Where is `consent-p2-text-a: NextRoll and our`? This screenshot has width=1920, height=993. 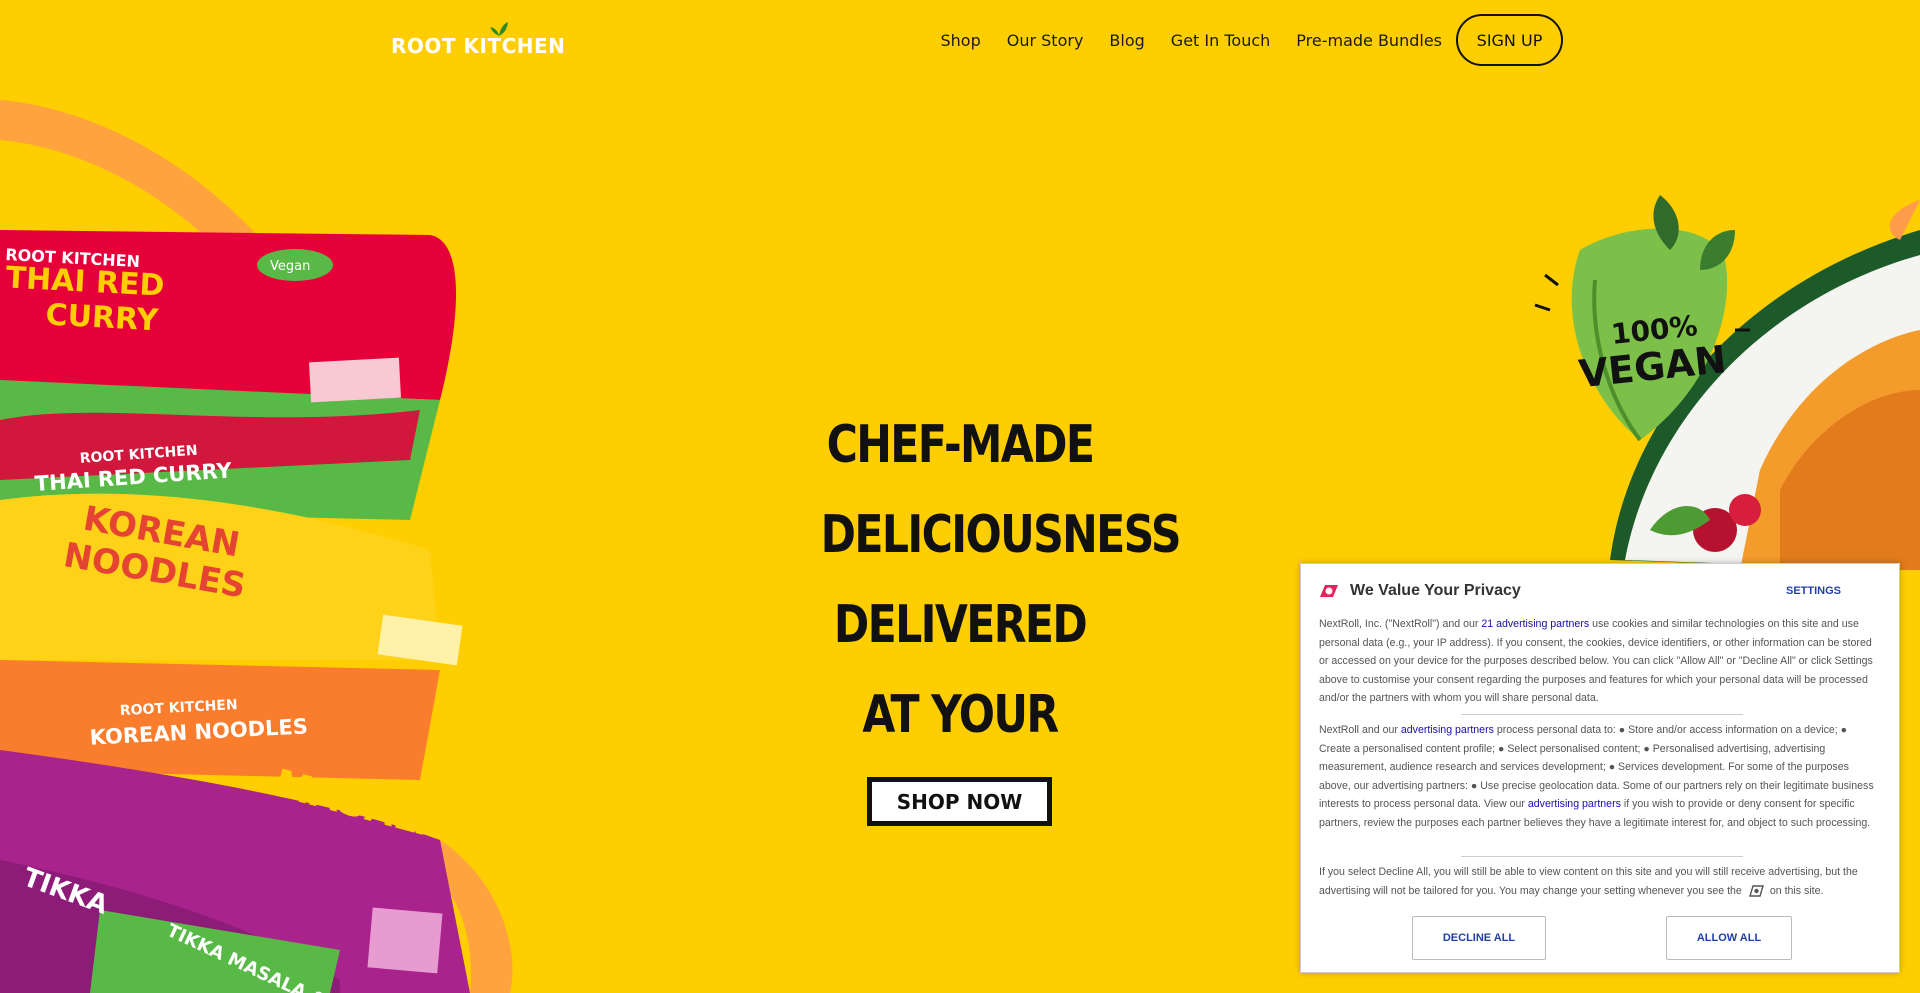 consent-p2-text-a: NextRoll and our is located at coordinates (1360, 730).